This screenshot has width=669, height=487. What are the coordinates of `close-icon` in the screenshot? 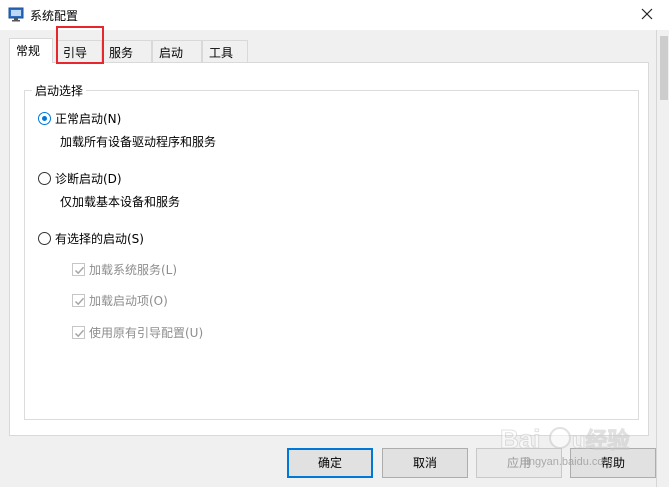 It's located at (647, 14).